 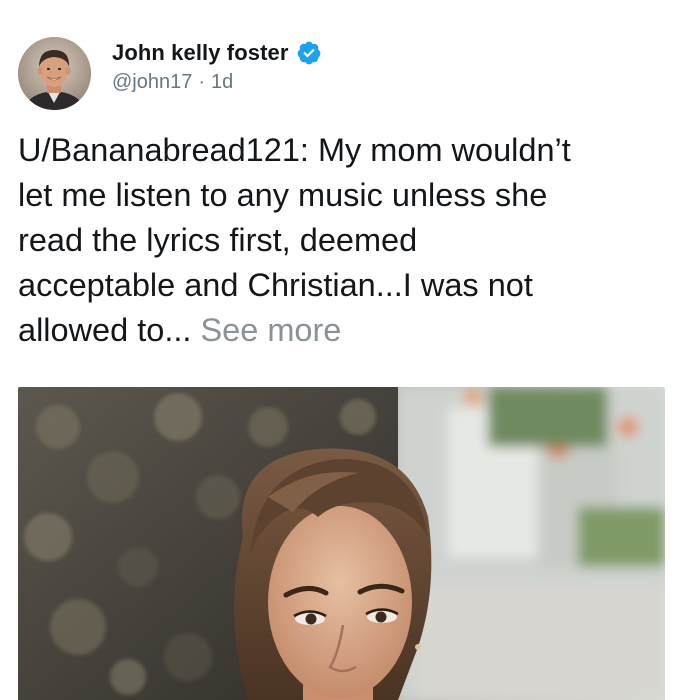 I want to click on author-display-name: John kelly foster, so click(x=200, y=53).